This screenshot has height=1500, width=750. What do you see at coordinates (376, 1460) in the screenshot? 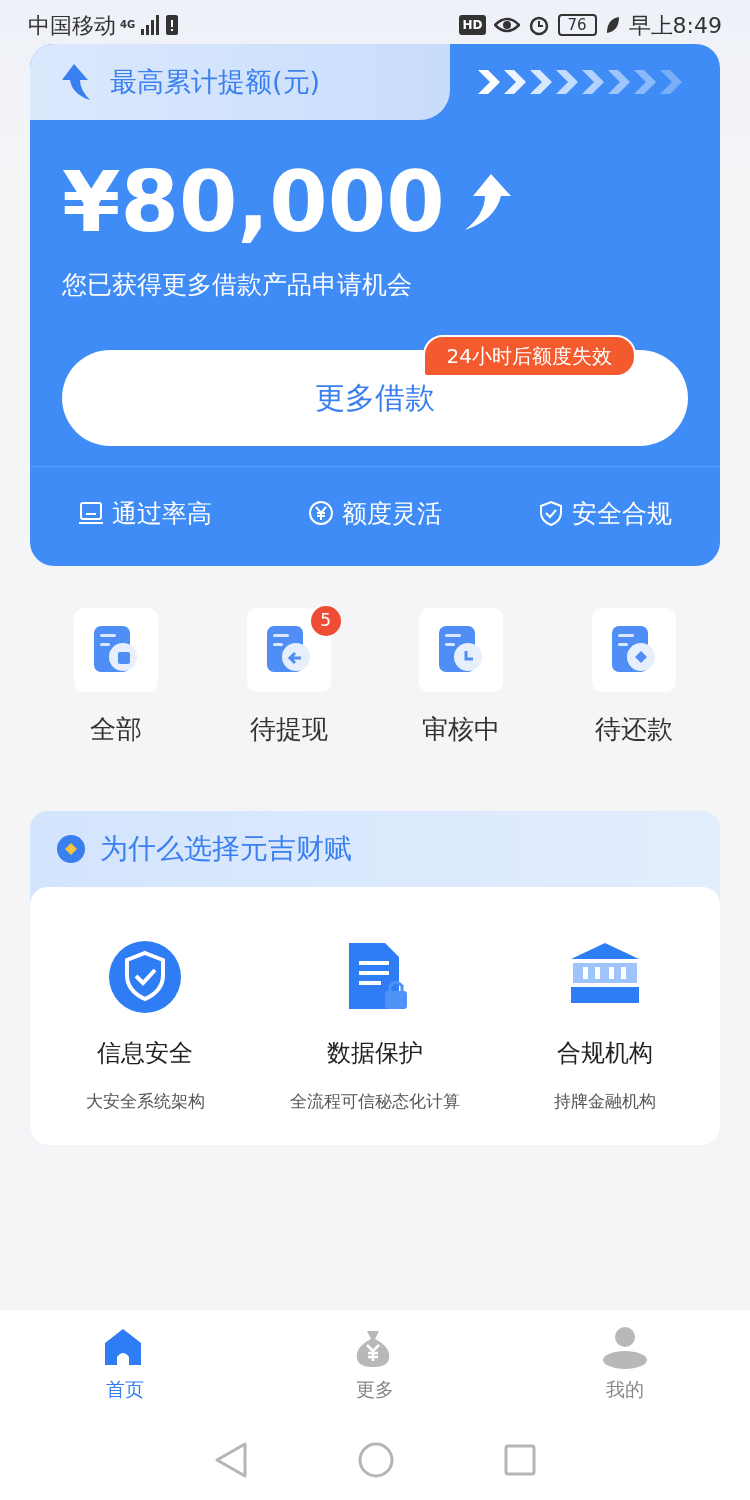
I see `home-circle-icon` at bounding box center [376, 1460].